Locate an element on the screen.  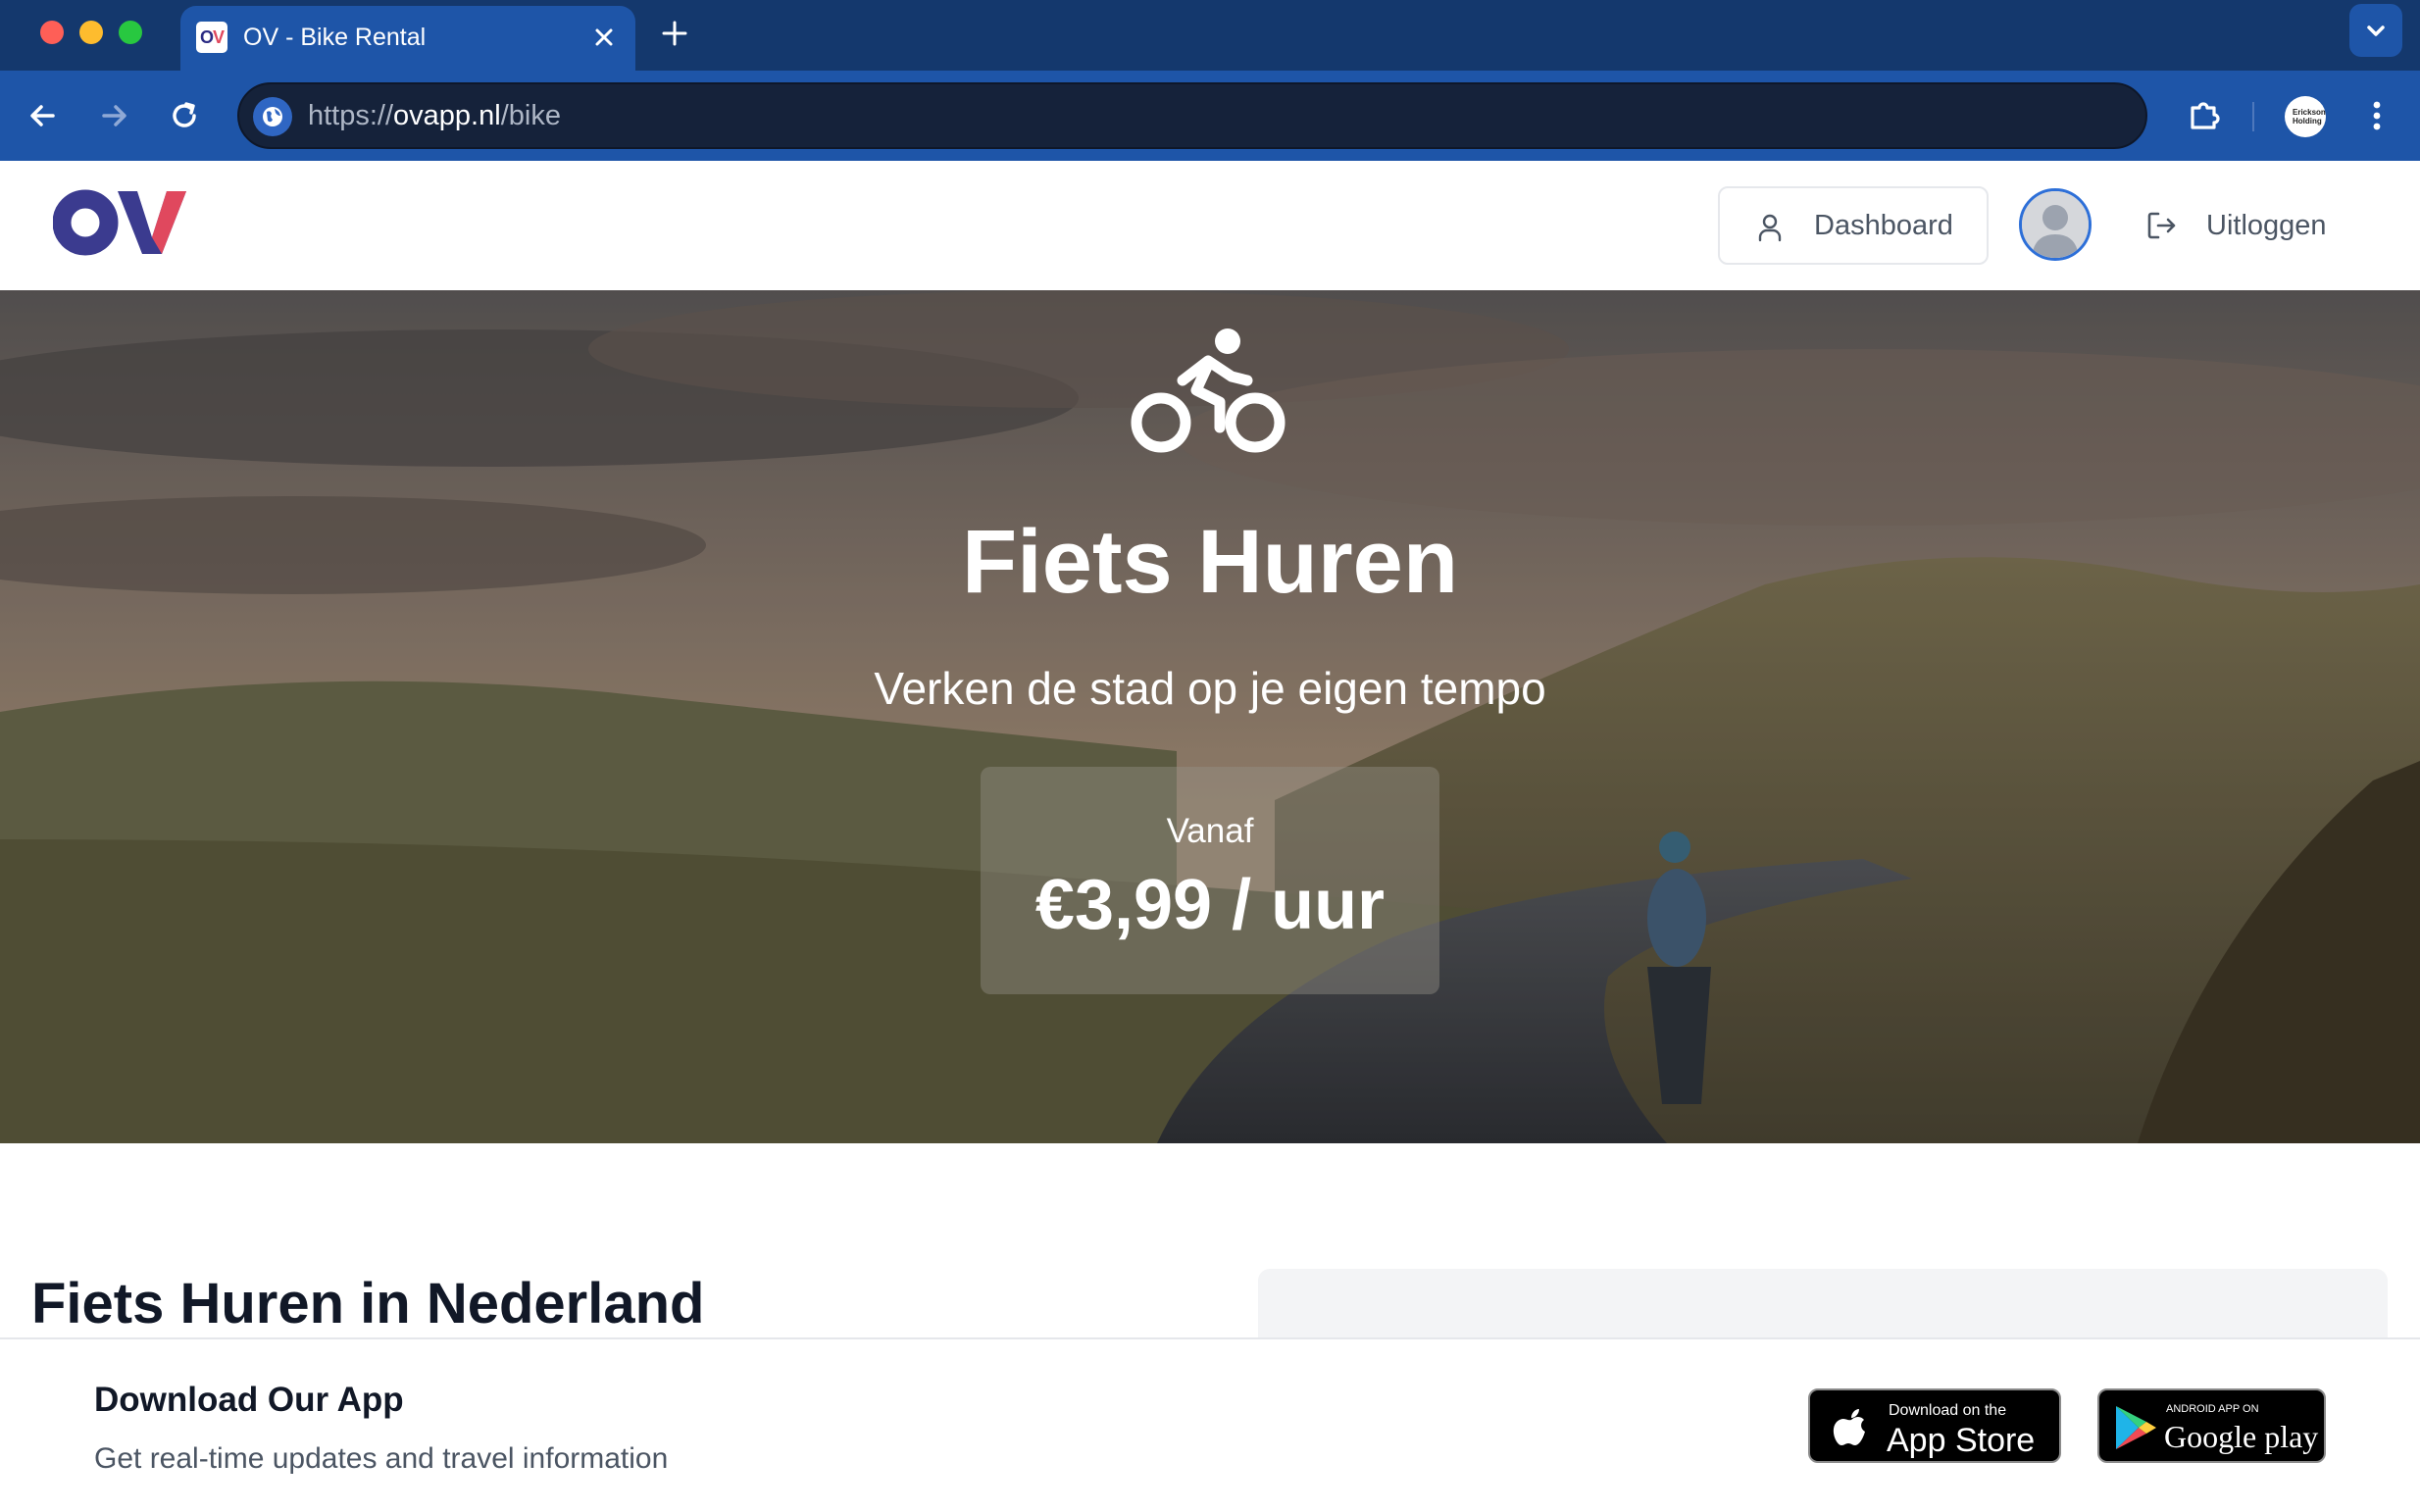
new-tab-plus-icon is located at coordinates (675, 33).